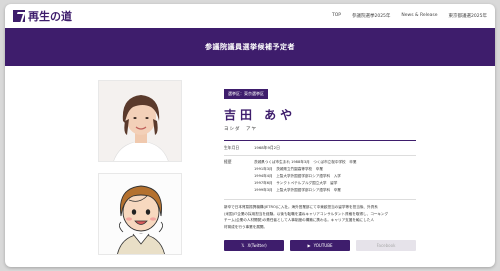 The width and height of the screenshot is (500, 271). Describe the element at coordinates (228, 161) in the screenshot. I see `career-label: 経歴` at that location.